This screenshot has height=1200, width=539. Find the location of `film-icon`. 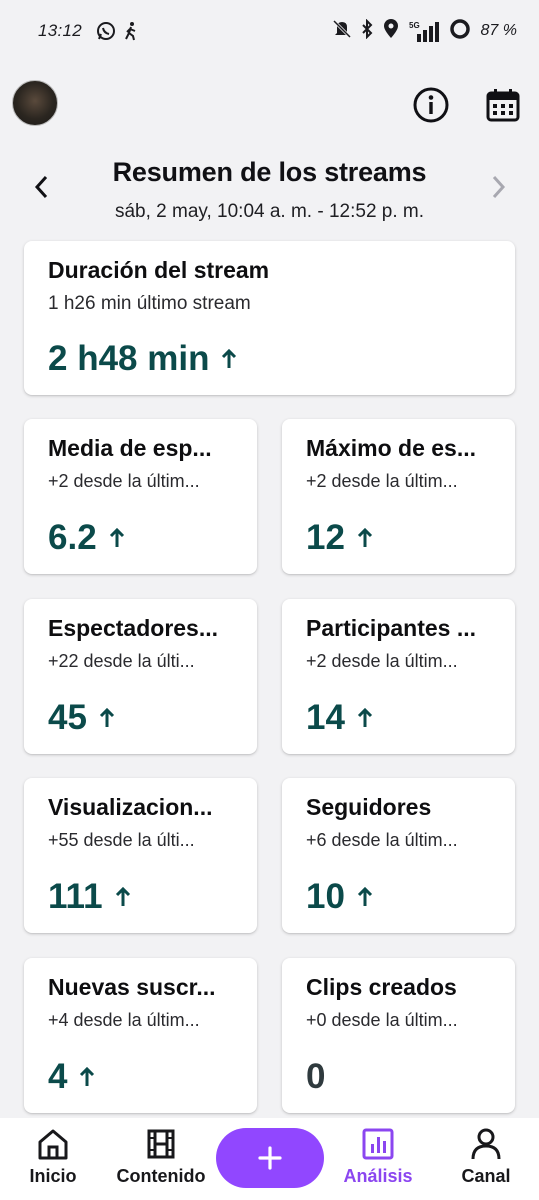

film-icon is located at coordinates (161, 1144).